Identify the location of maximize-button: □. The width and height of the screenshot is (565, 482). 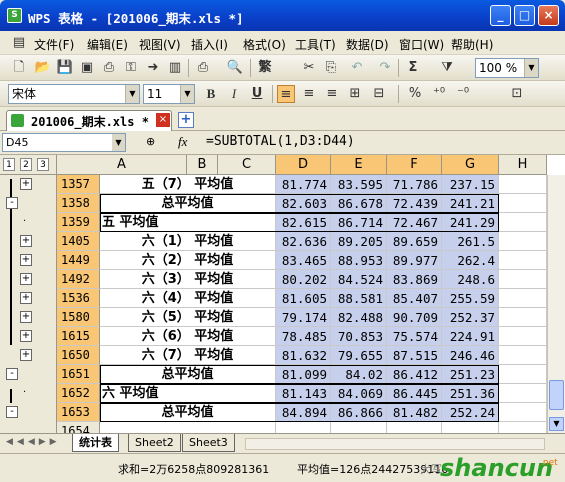
(524, 15).